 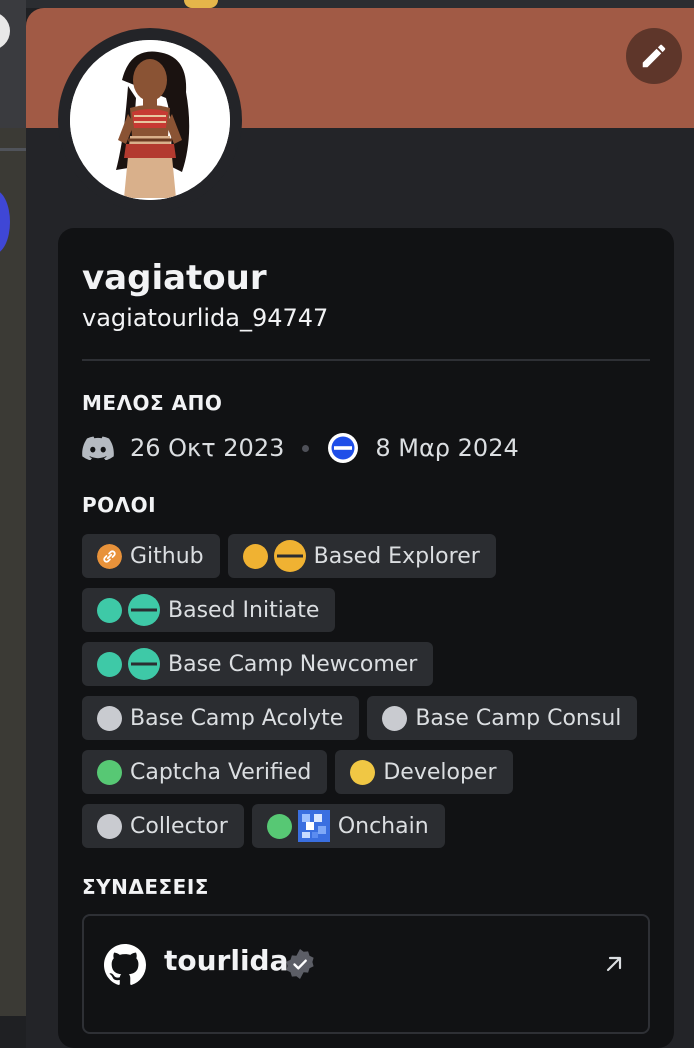 I want to click on role-developer: Developer, so click(x=424, y=772).